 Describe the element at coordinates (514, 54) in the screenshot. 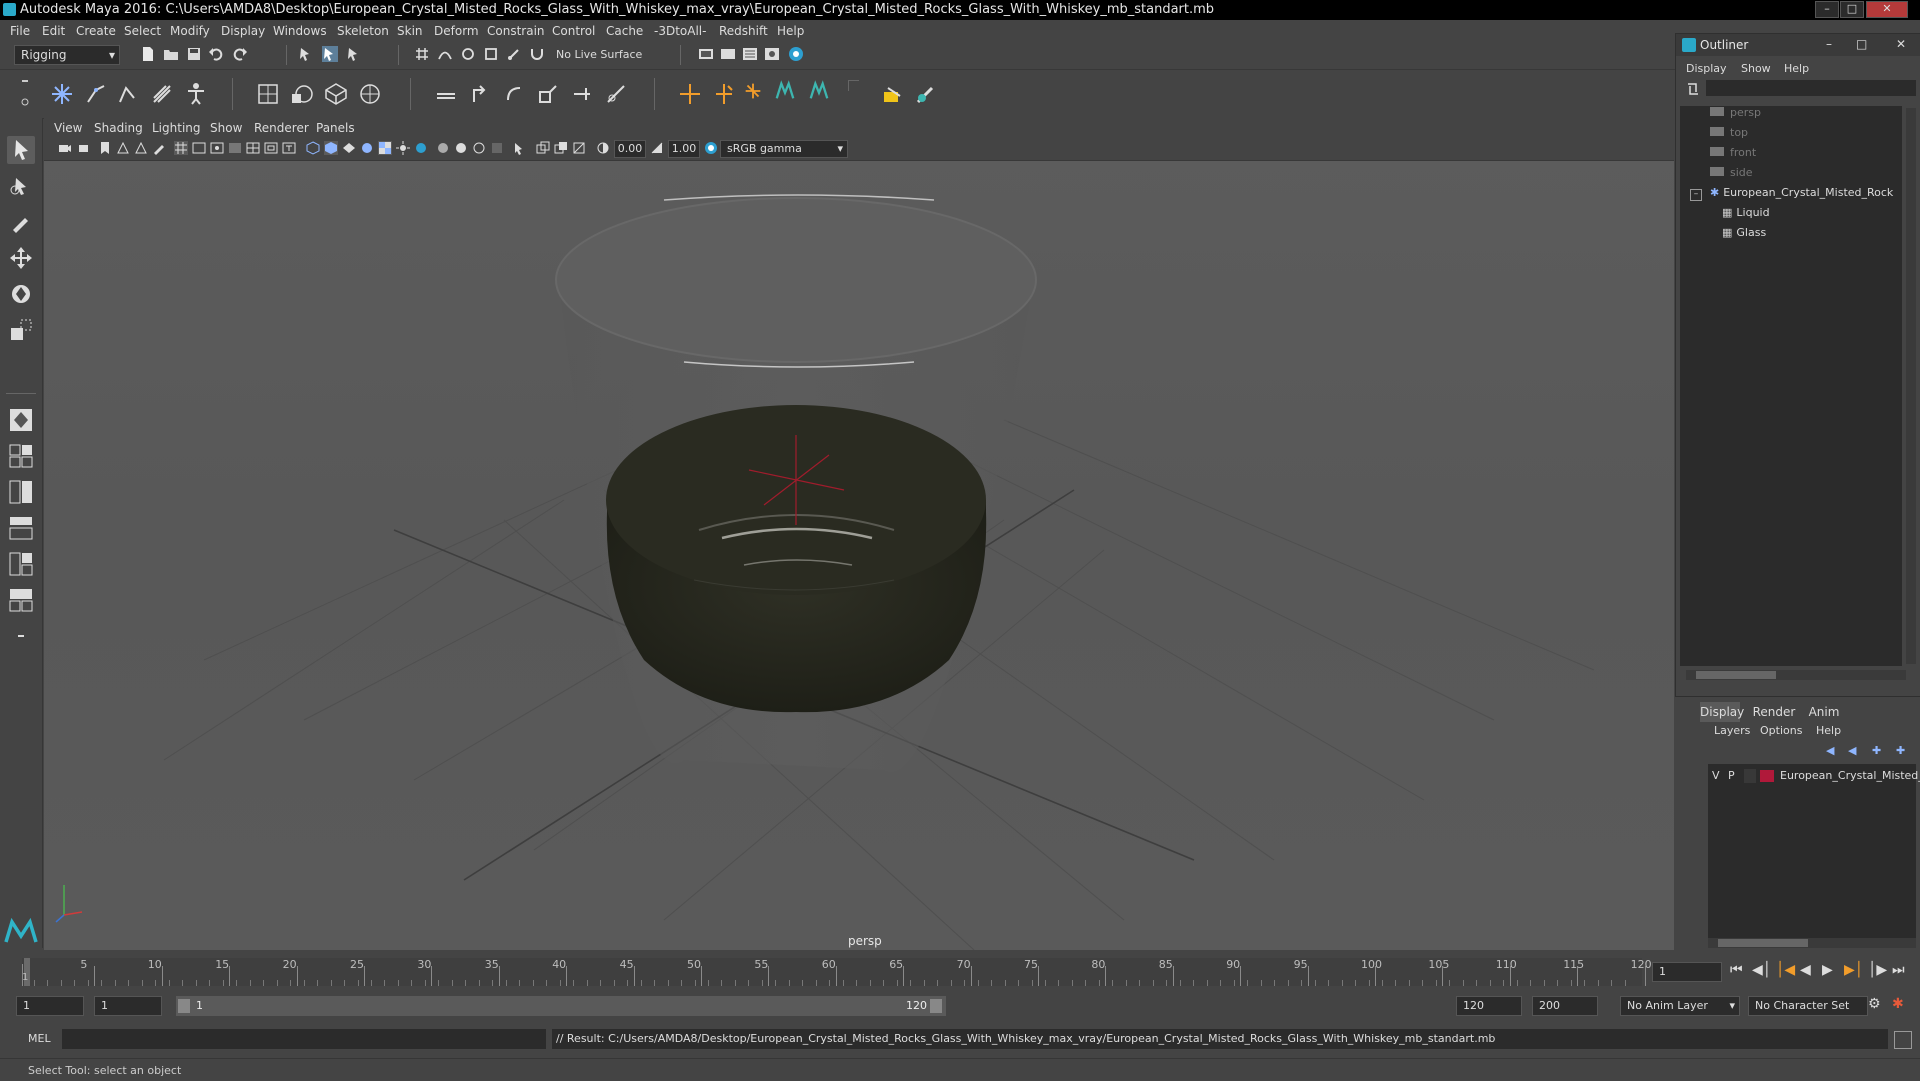

I see `make-live-icon` at that location.